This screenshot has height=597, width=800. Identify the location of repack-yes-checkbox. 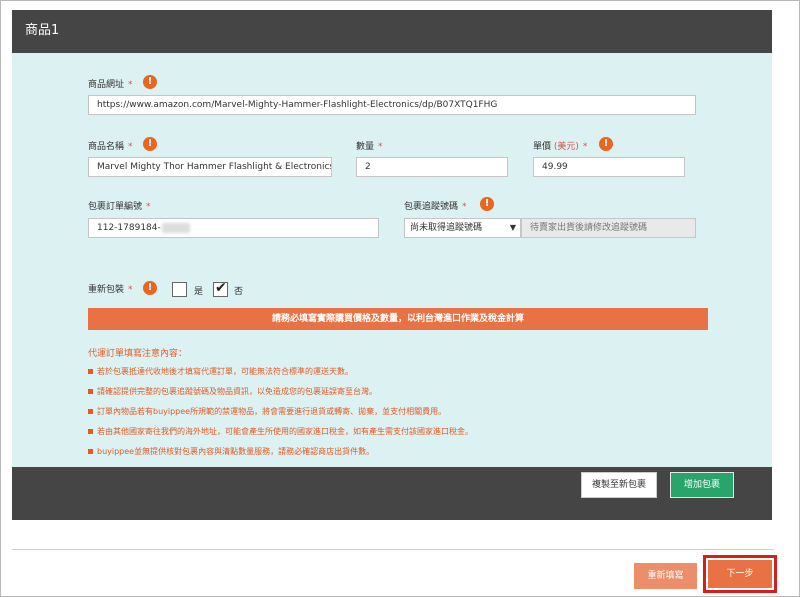
(179, 289).